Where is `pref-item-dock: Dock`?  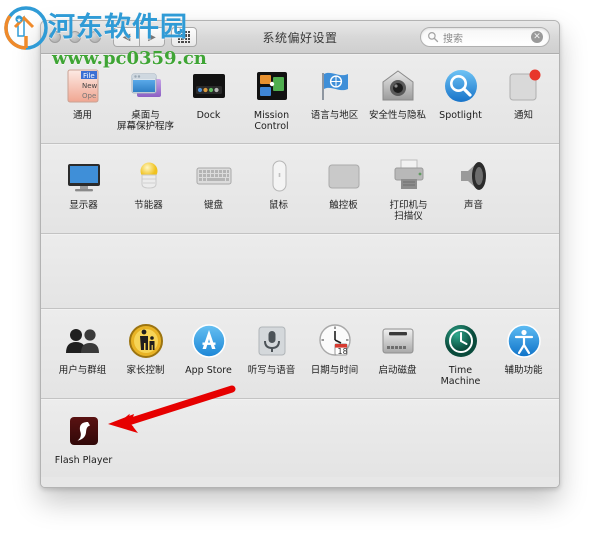
pref-item-dock: Dock is located at coordinates (208, 99).